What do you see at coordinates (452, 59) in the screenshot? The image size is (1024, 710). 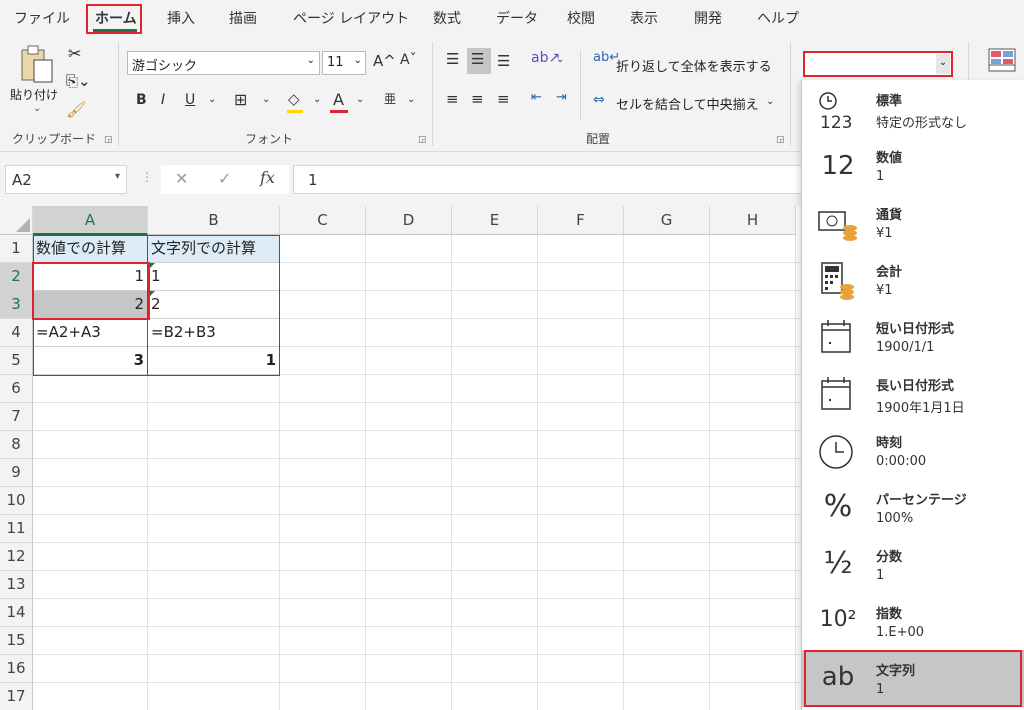 I see `align-top-icon: ☰` at bounding box center [452, 59].